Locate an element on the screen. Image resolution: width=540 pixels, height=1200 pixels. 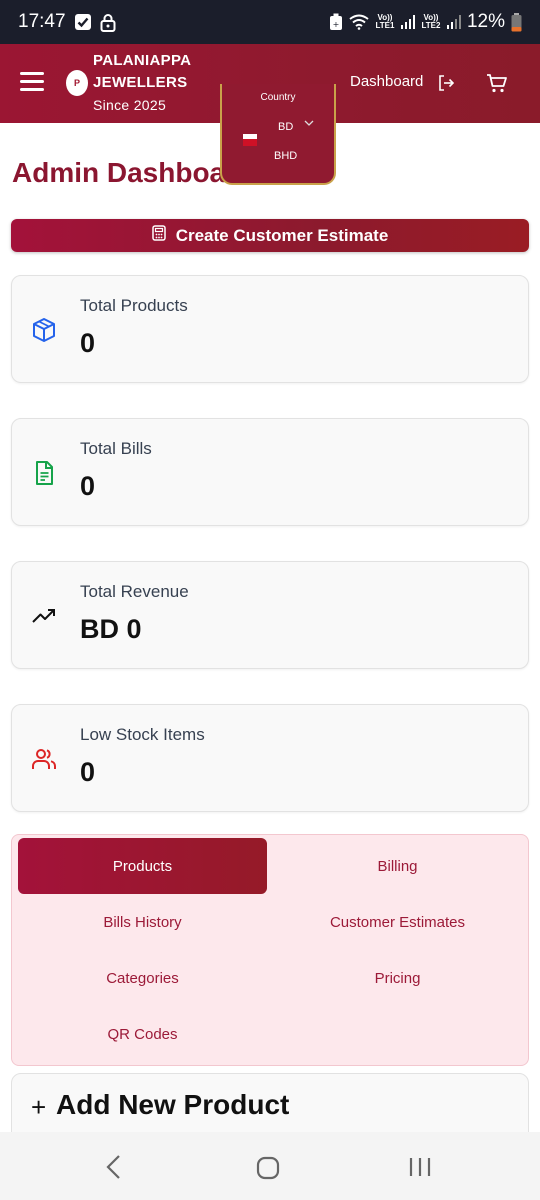
box-icon is located at coordinates (44, 330).